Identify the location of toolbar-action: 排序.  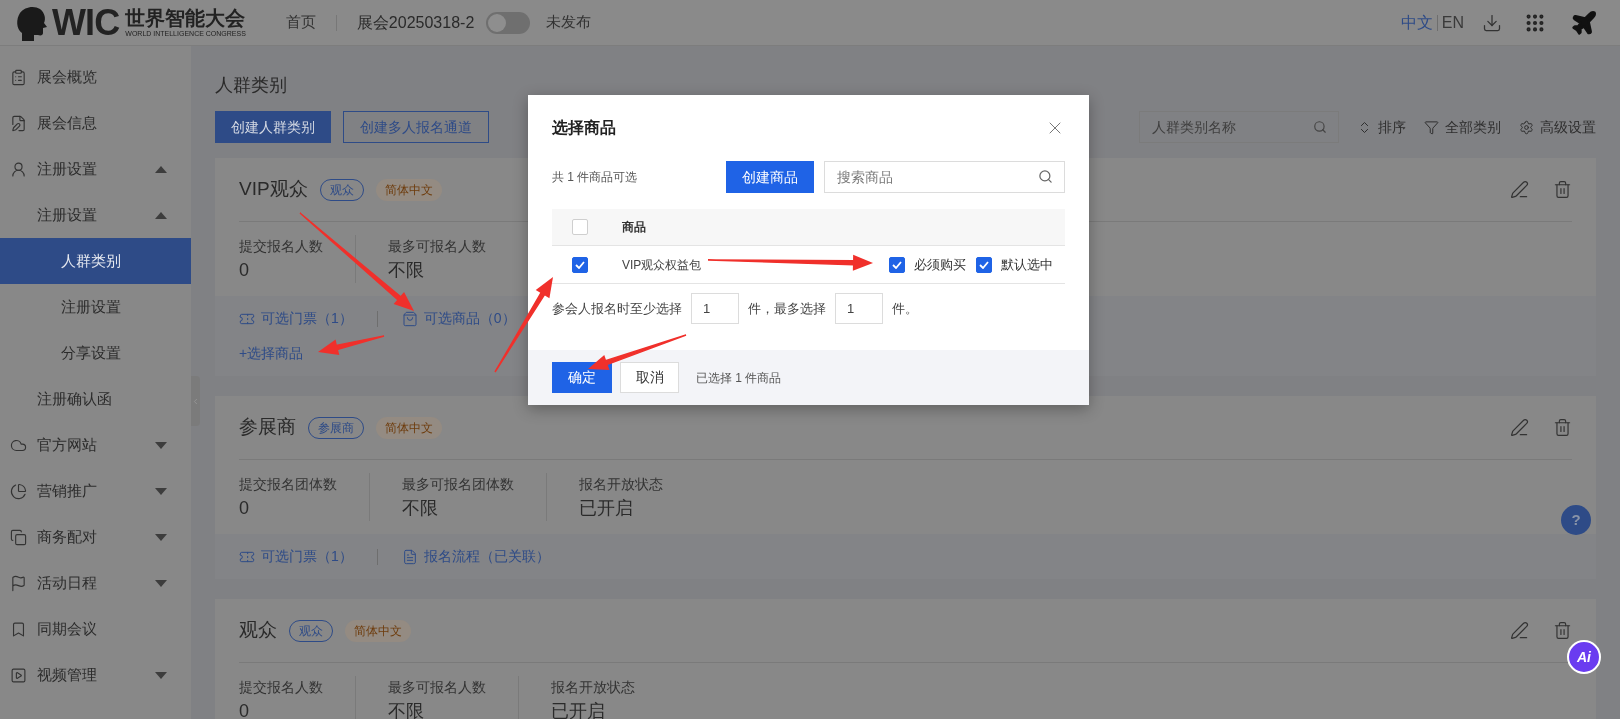
(1381, 127).